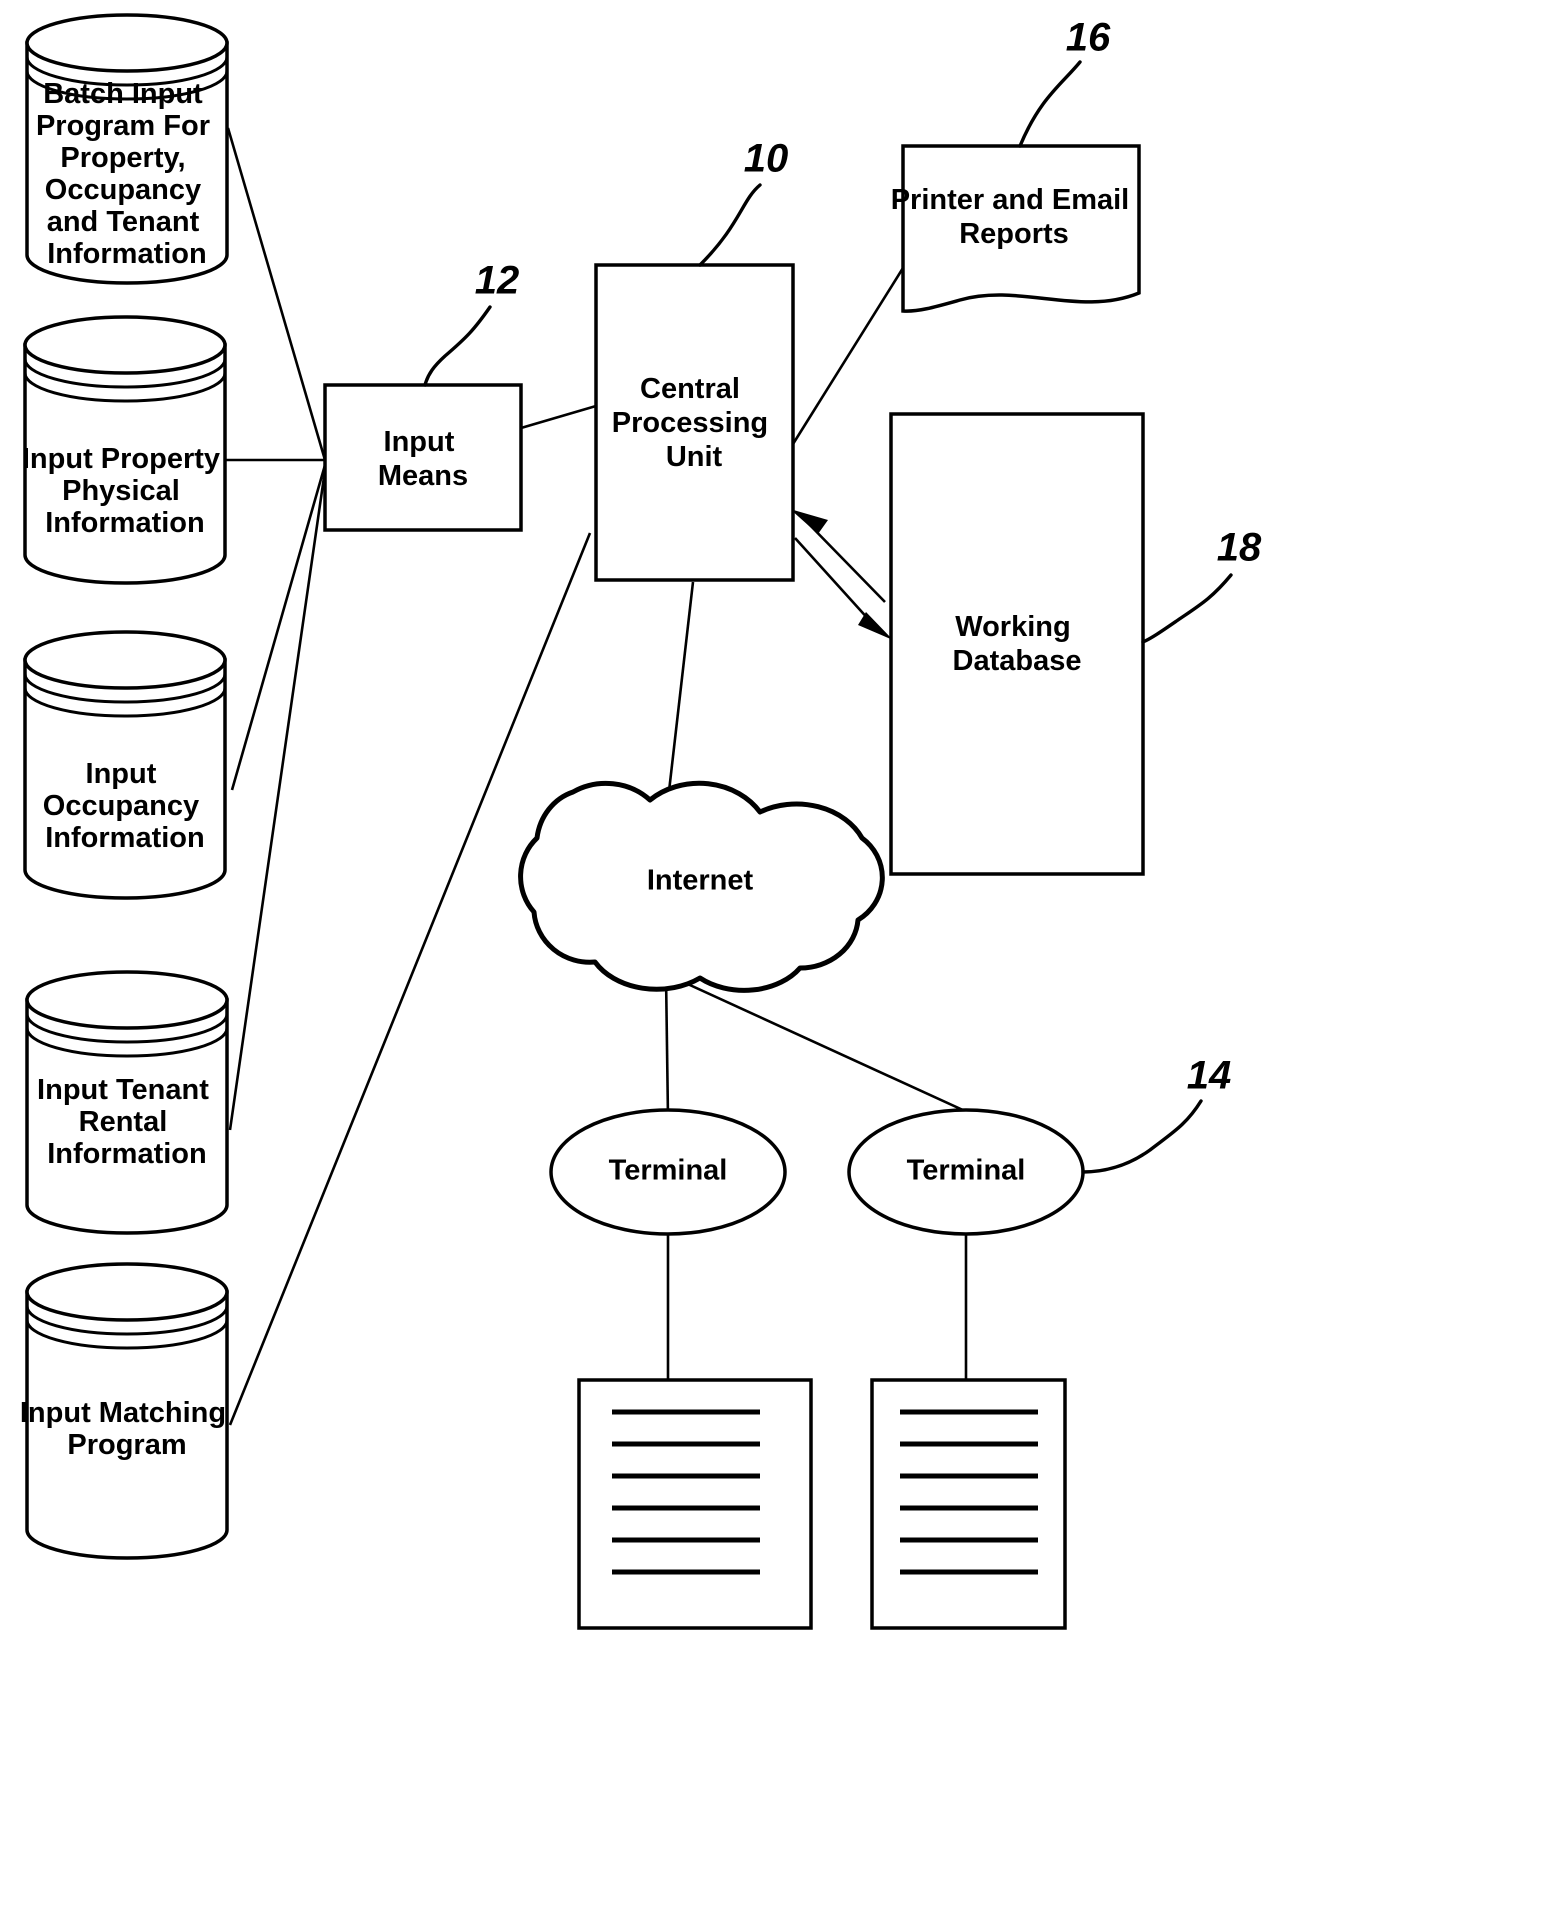 The width and height of the screenshot is (1561, 1928). What do you see at coordinates (125, 450) in the screenshot?
I see `database-input-property-physical: Input Property Physical Information` at bounding box center [125, 450].